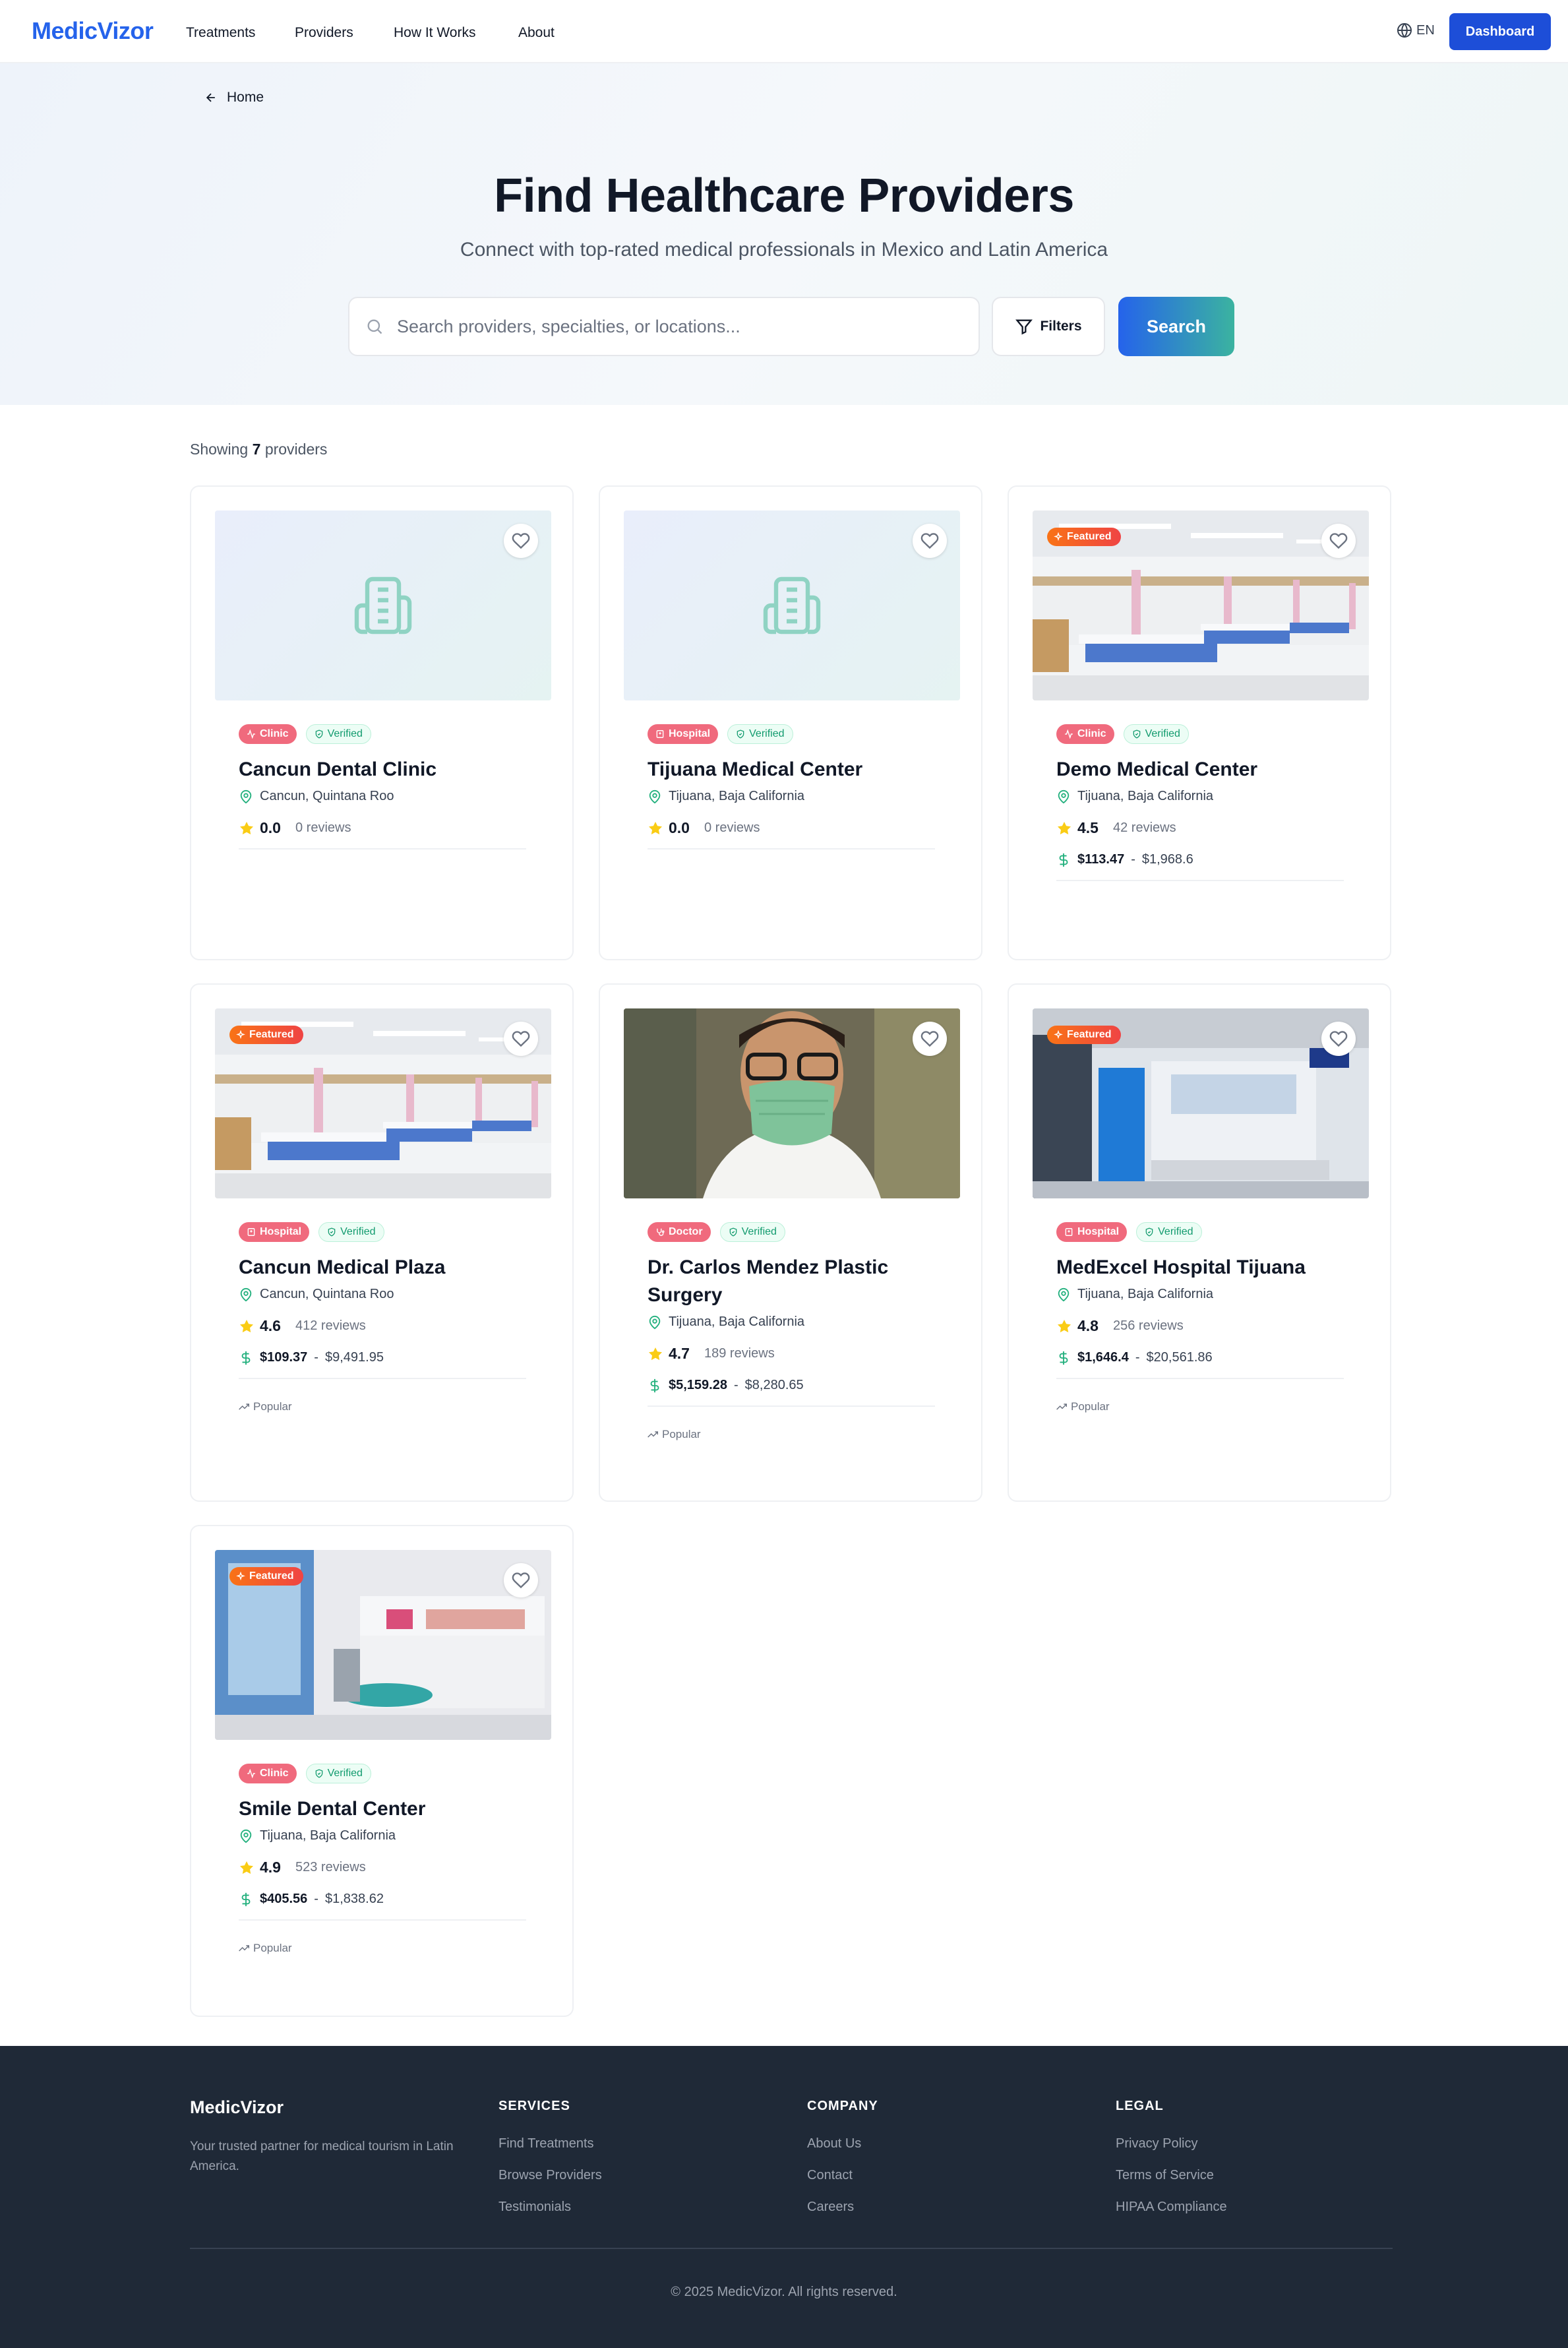 The height and width of the screenshot is (2348, 1568). Describe the element at coordinates (256, 450) in the screenshot. I see `results-number: 7` at that location.